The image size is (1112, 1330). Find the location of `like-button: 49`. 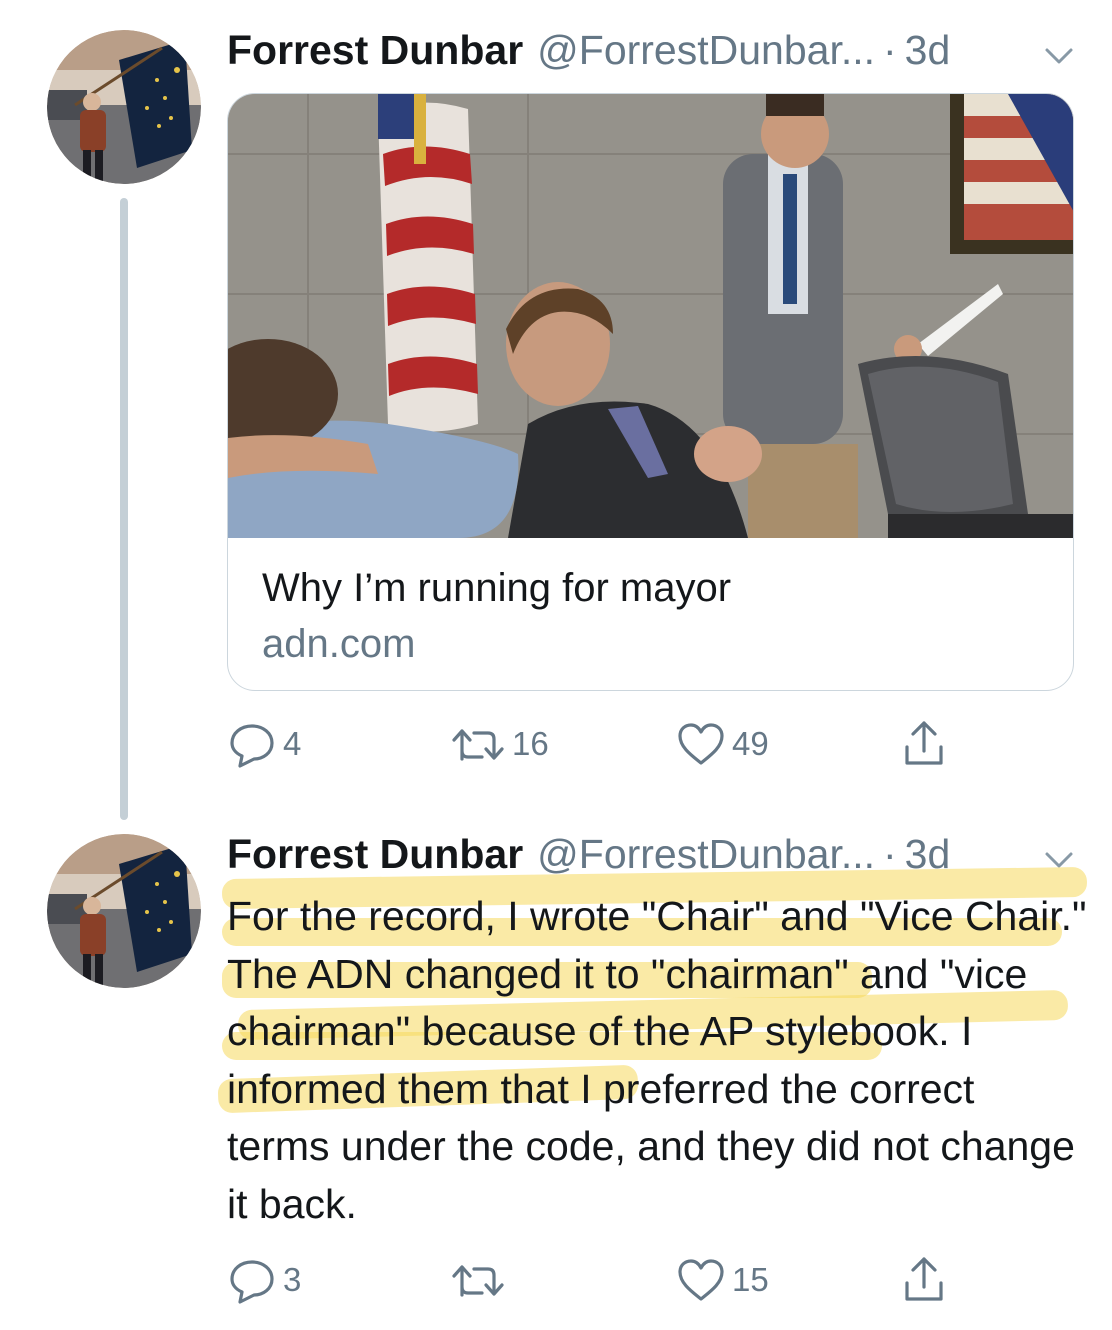

like-button: 49 is located at coordinates (722, 744).